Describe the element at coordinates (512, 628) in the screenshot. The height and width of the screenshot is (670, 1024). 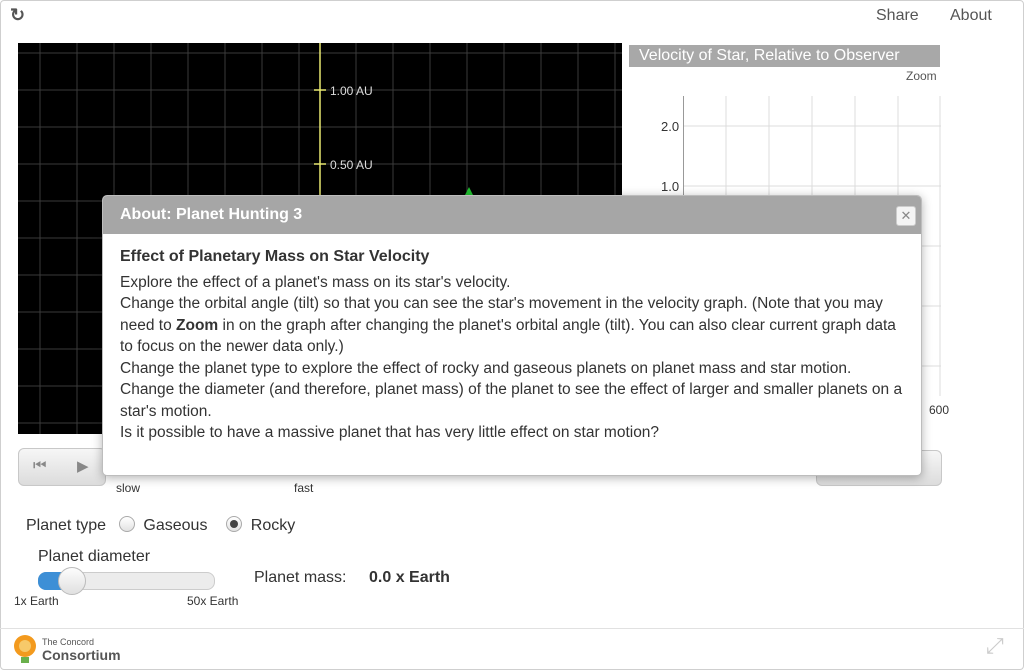
I see `footer-divider` at that location.